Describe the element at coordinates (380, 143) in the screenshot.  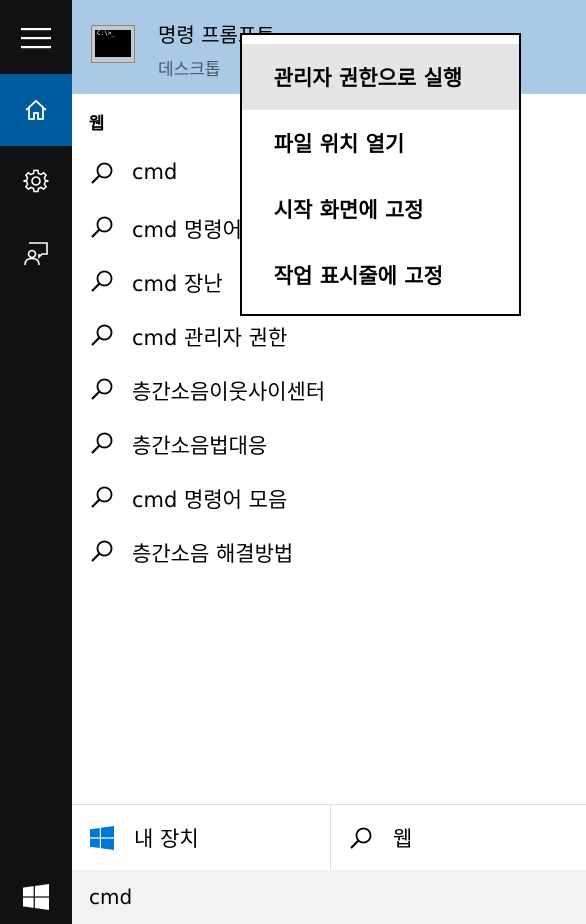
I see `menu-item-open-file-location: 파일 위치 열기` at that location.